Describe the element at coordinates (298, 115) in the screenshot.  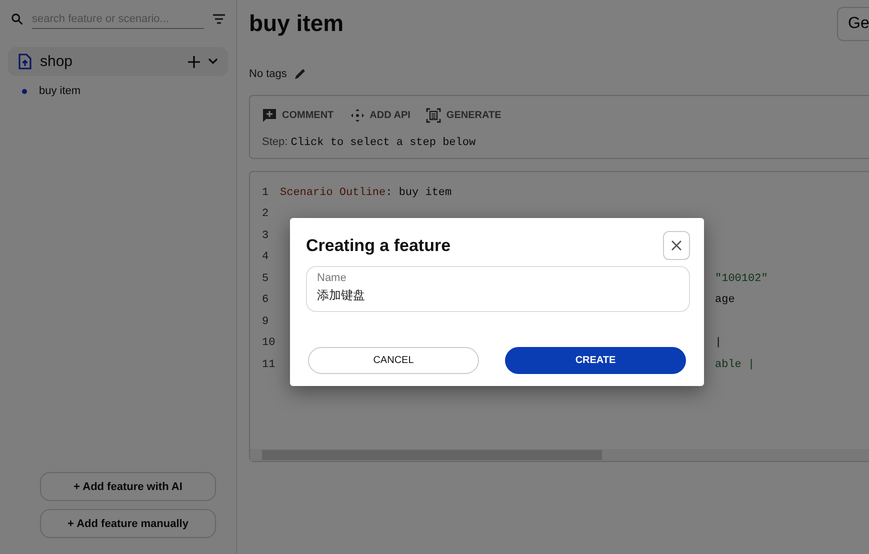
I see `toolbar-button: COMMENT` at that location.